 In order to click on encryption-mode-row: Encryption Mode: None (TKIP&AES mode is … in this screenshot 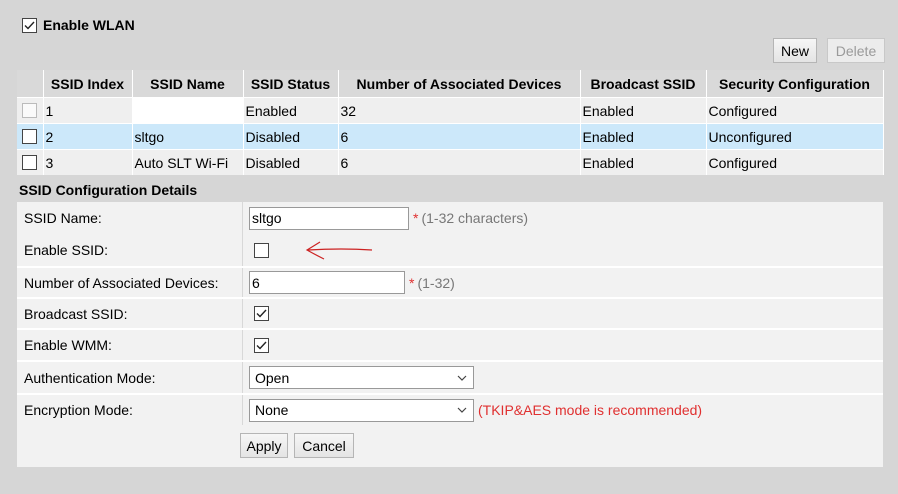, I will do `click(450, 410)`.